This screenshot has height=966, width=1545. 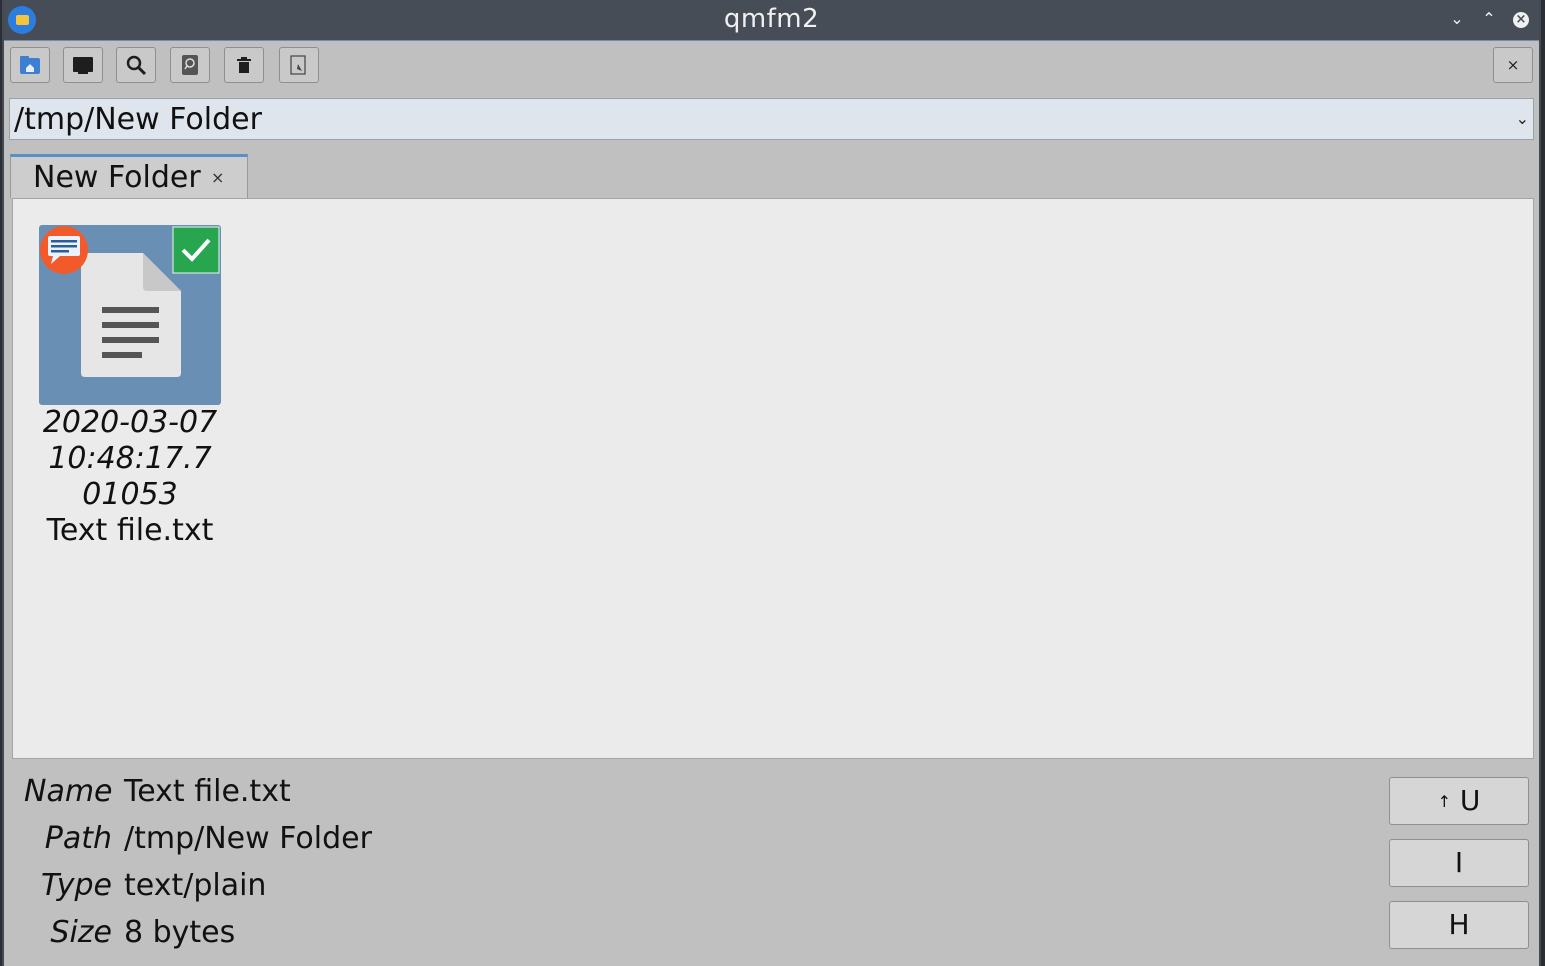 I want to click on info-row-size: Size 8 bytes, so click(x=129, y=932).